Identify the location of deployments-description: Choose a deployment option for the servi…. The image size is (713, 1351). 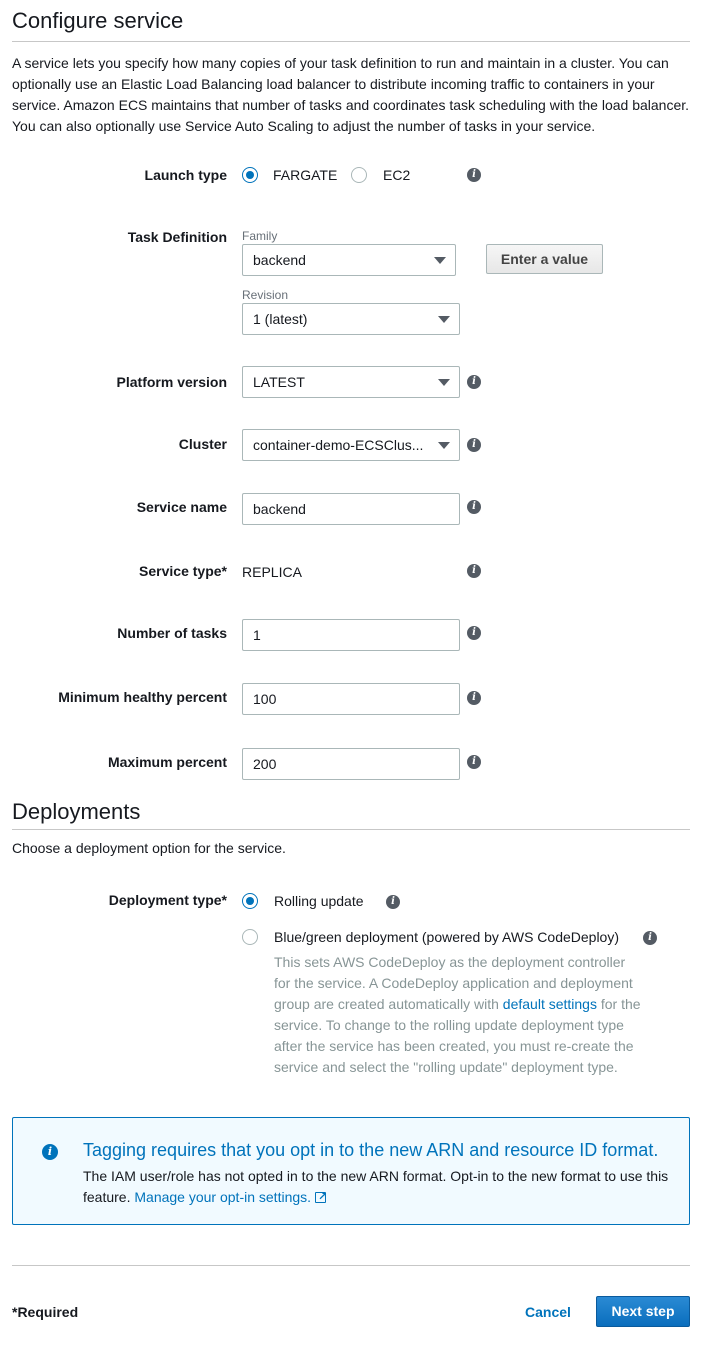
(149, 848).